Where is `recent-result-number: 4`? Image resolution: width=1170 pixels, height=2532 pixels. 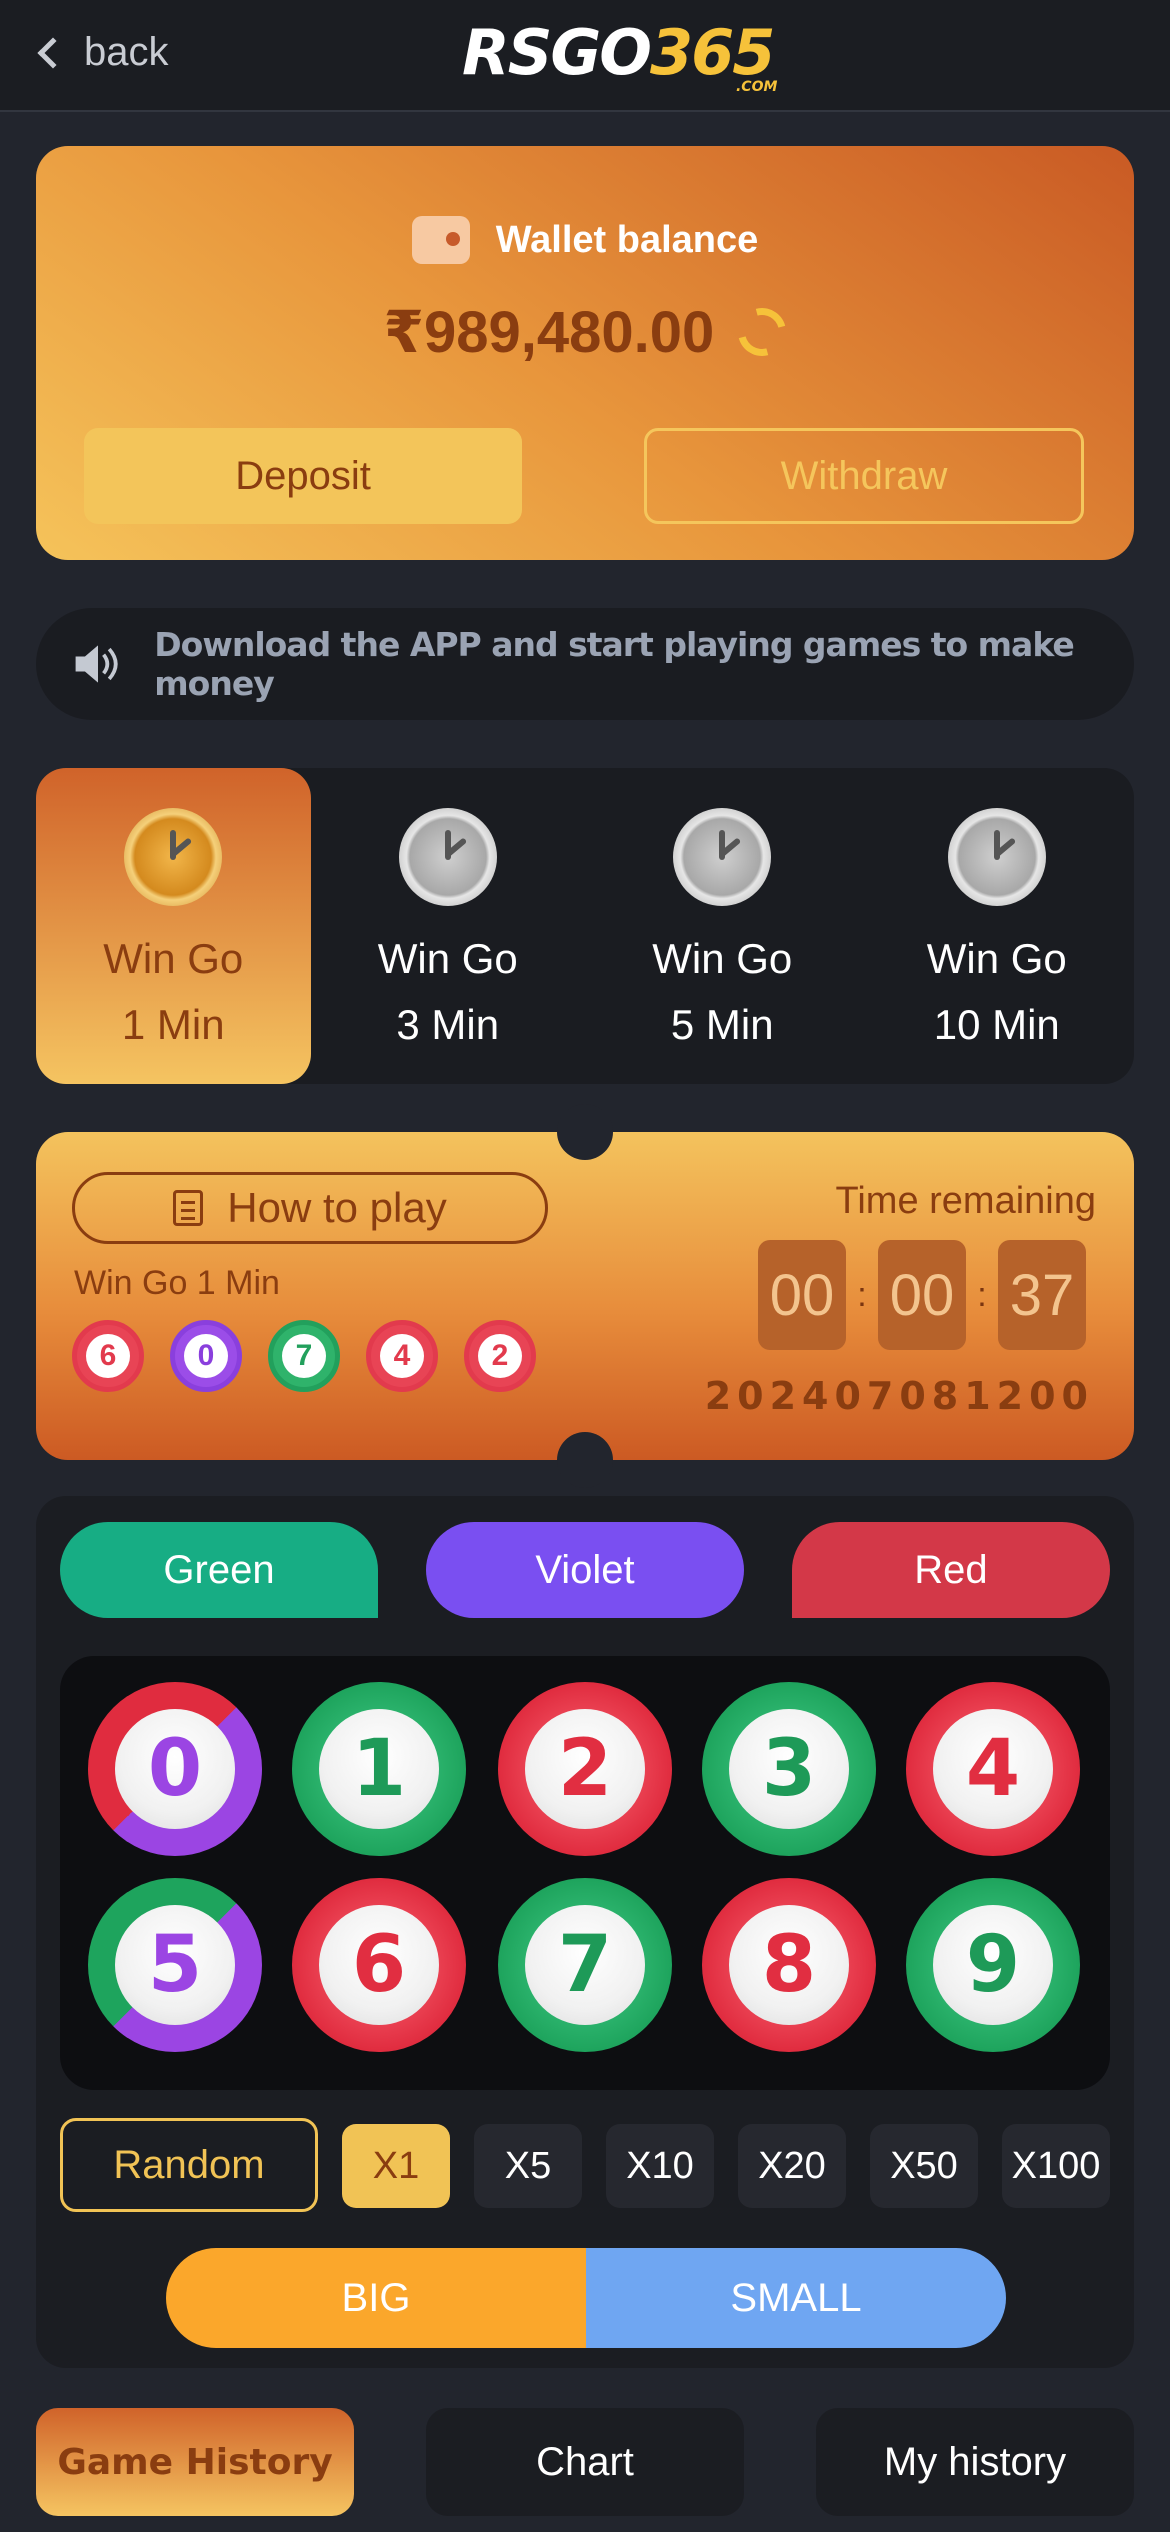
recent-result-number: 4 is located at coordinates (402, 1356).